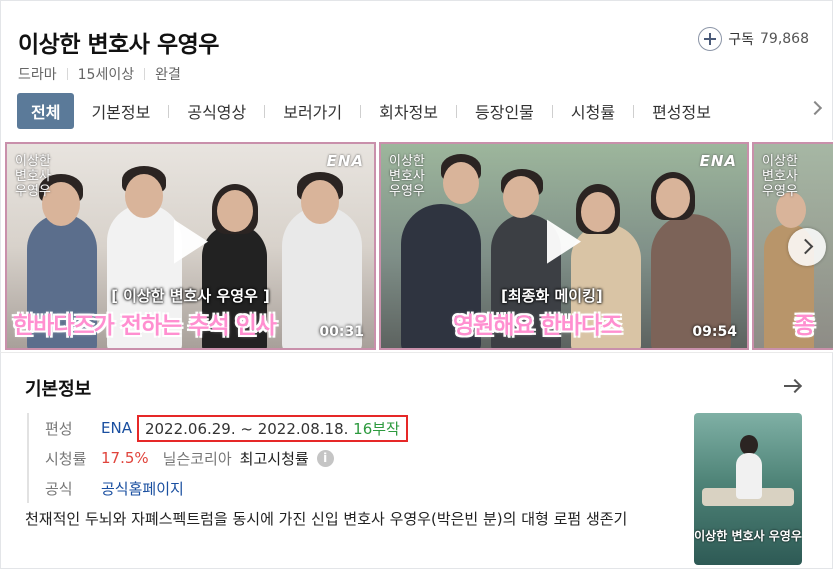  I want to click on tab-bar: 전체 기본정보 공식영상 보러가기 회차정보 등장인물 시청률 편성정보, so click(364, 111).